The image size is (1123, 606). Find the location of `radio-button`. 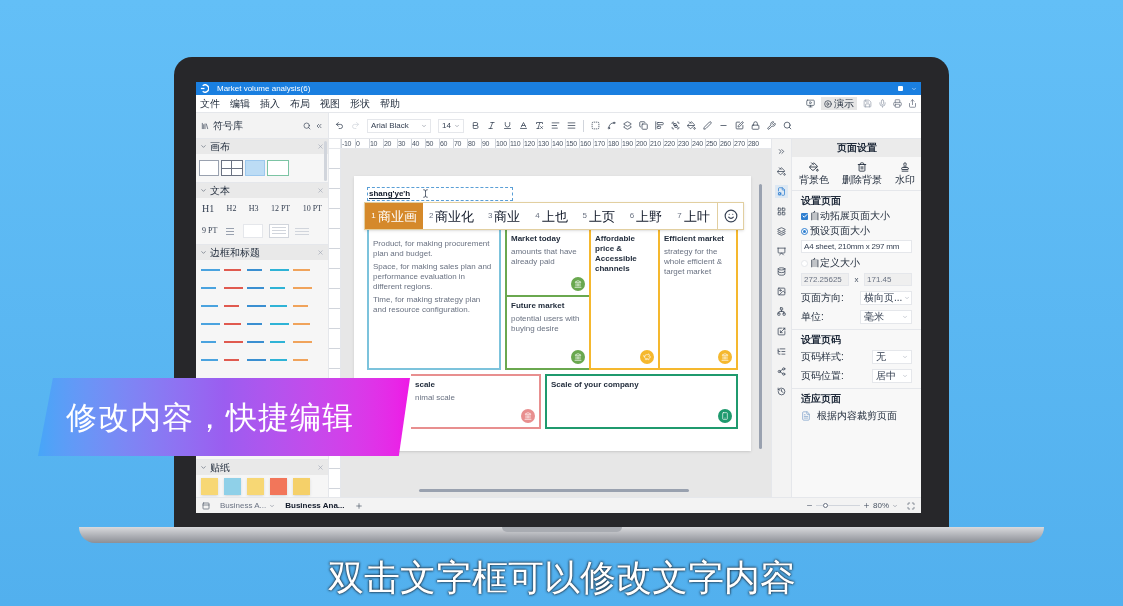

radio-button is located at coordinates (804, 231).